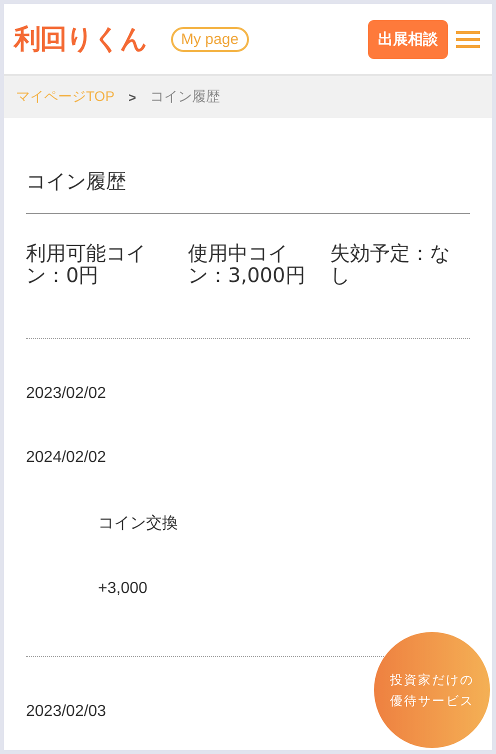 Image resolution: width=496 pixels, height=754 pixels. Describe the element at coordinates (432, 690) in the screenshot. I see `service-badge: 投資家だけの 優待サービス` at that location.